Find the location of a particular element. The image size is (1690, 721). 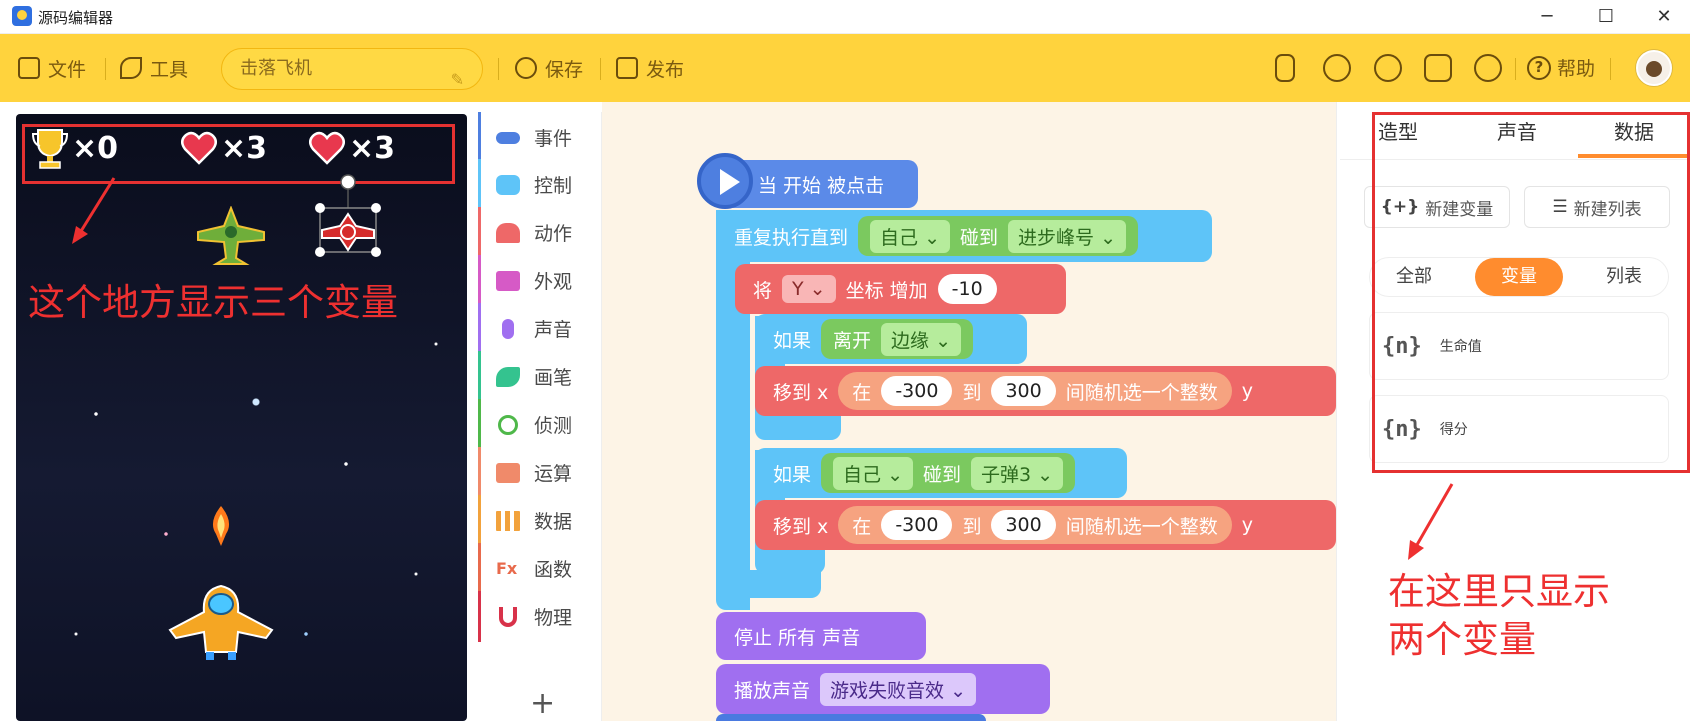

filter-variables: 变量 is located at coordinates (1519, 277).